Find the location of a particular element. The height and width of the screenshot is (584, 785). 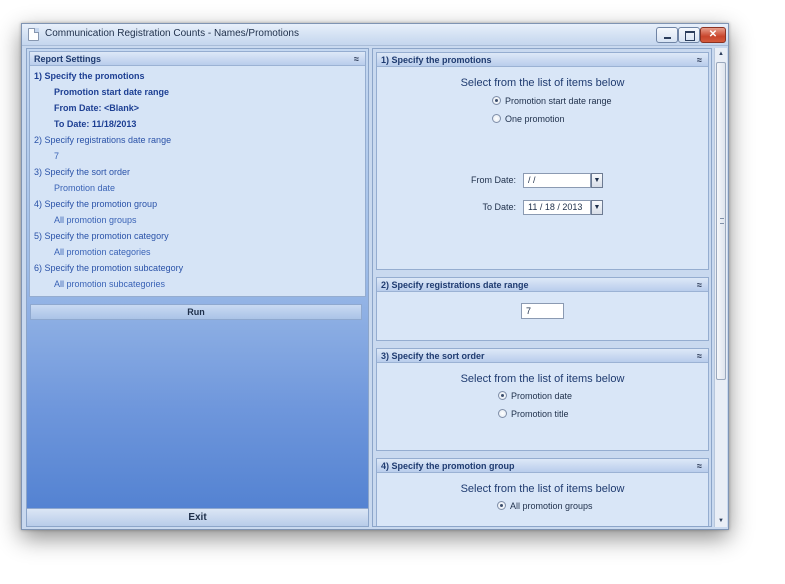

run-button: Run is located at coordinates (196, 312).